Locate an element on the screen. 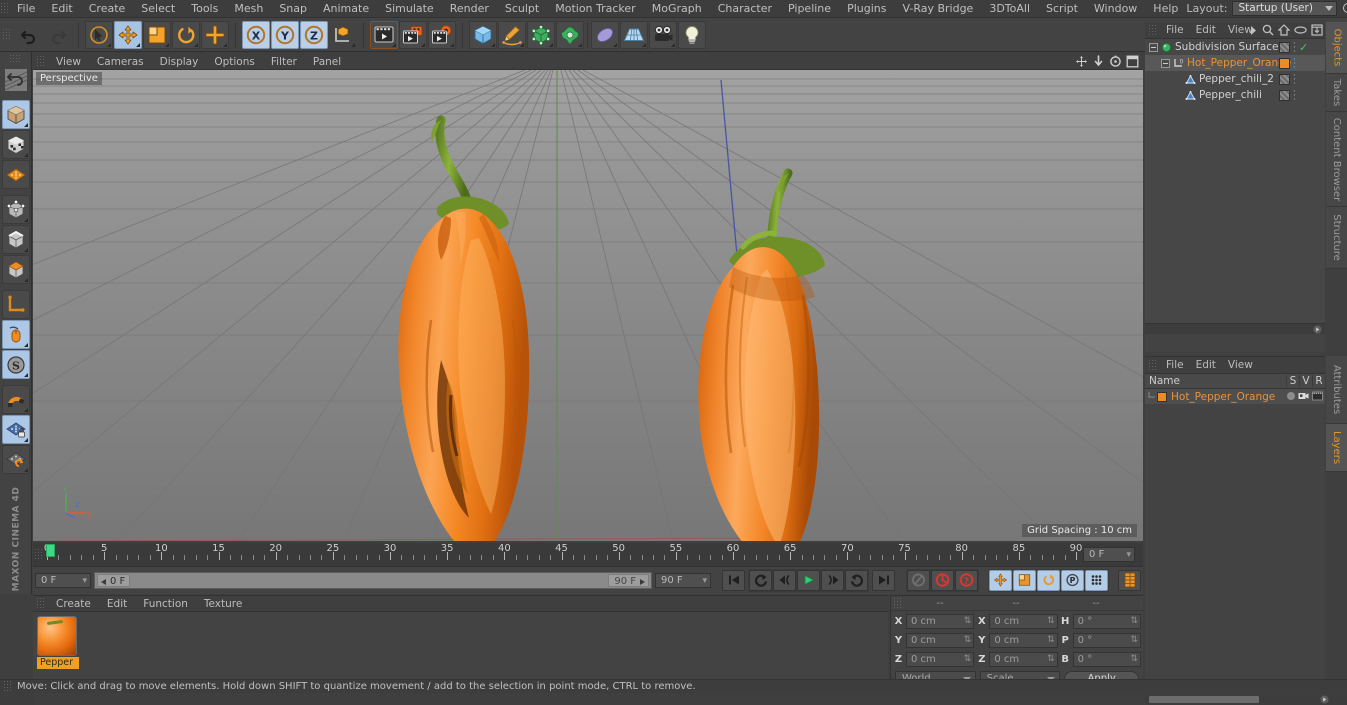  viewport-gripper is located at coordinates (40, 61).